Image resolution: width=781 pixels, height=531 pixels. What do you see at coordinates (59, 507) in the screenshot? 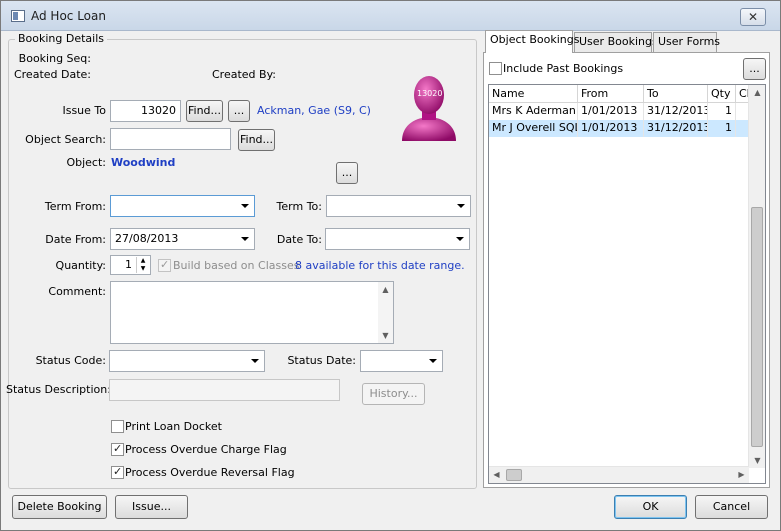
I see `delete-booking-button: Delete Booking` at bounding box center [59, 507].